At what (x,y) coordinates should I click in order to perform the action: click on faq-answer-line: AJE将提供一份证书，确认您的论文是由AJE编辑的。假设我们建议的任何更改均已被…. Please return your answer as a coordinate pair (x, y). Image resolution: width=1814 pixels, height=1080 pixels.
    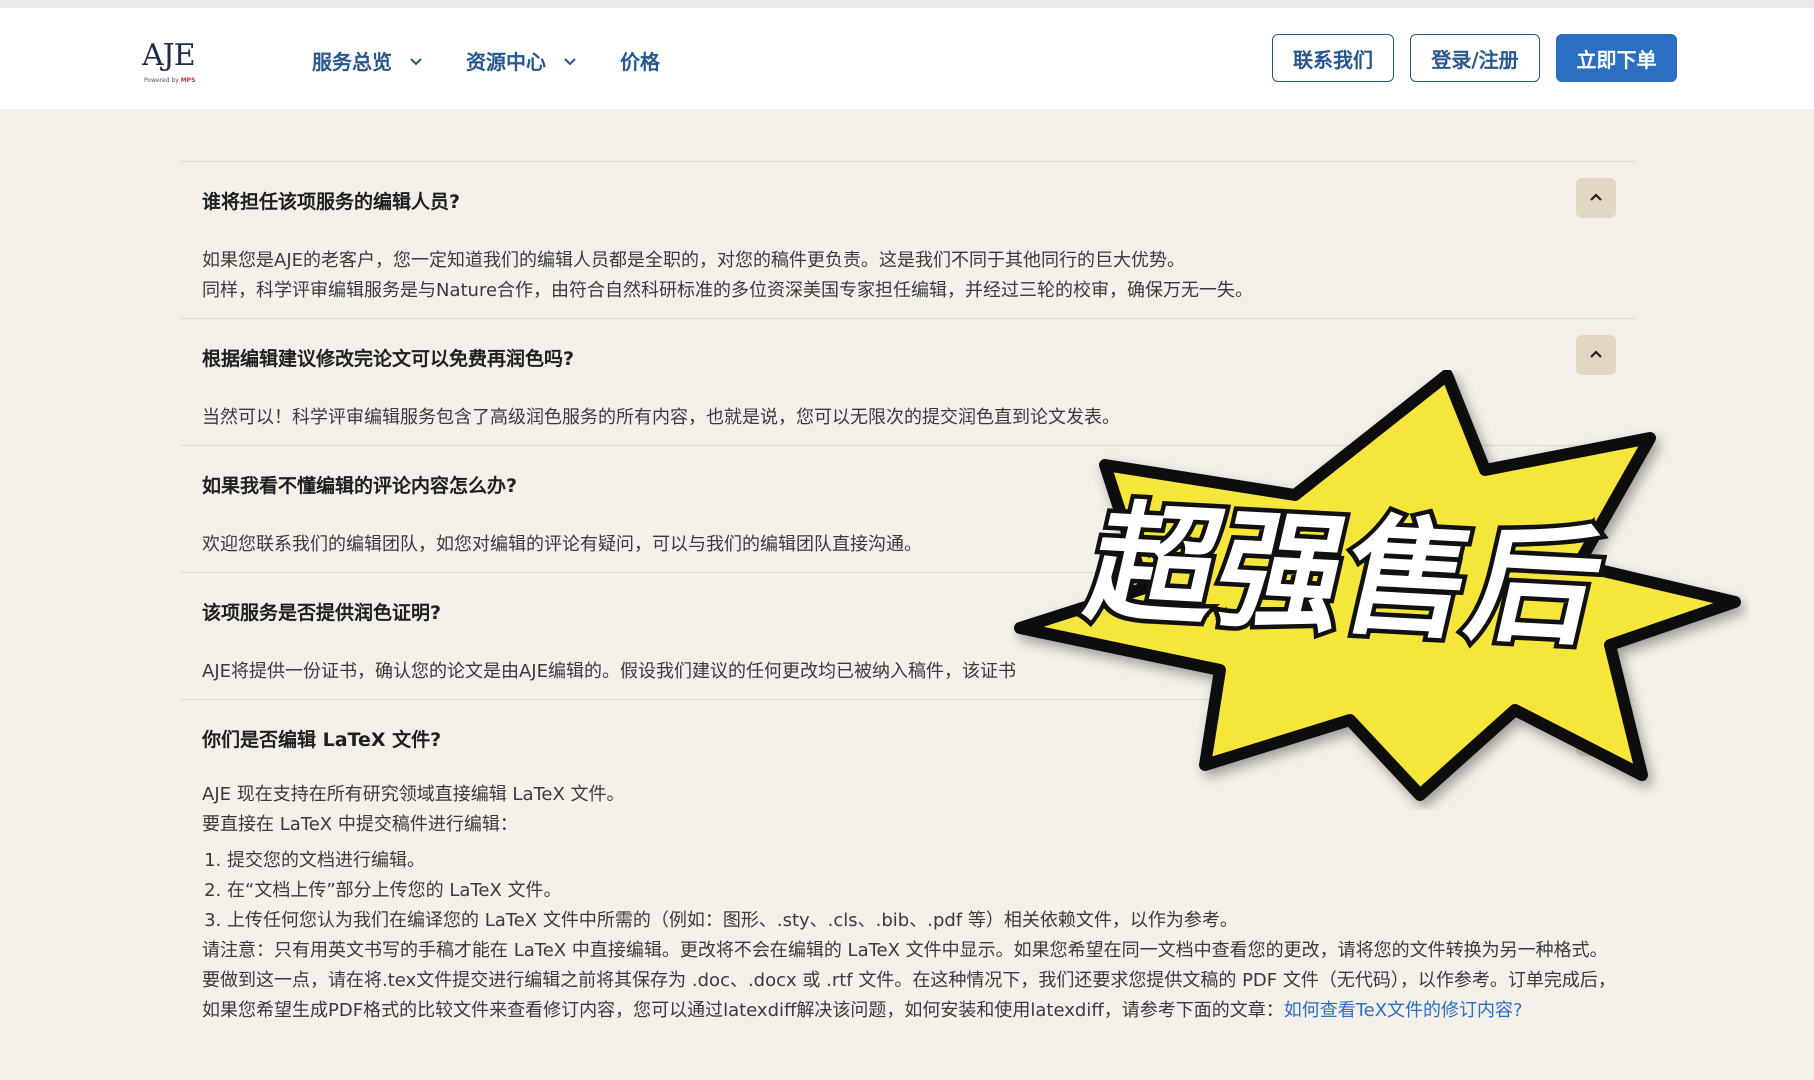
    Looking at the image, I should click on (609, 671).